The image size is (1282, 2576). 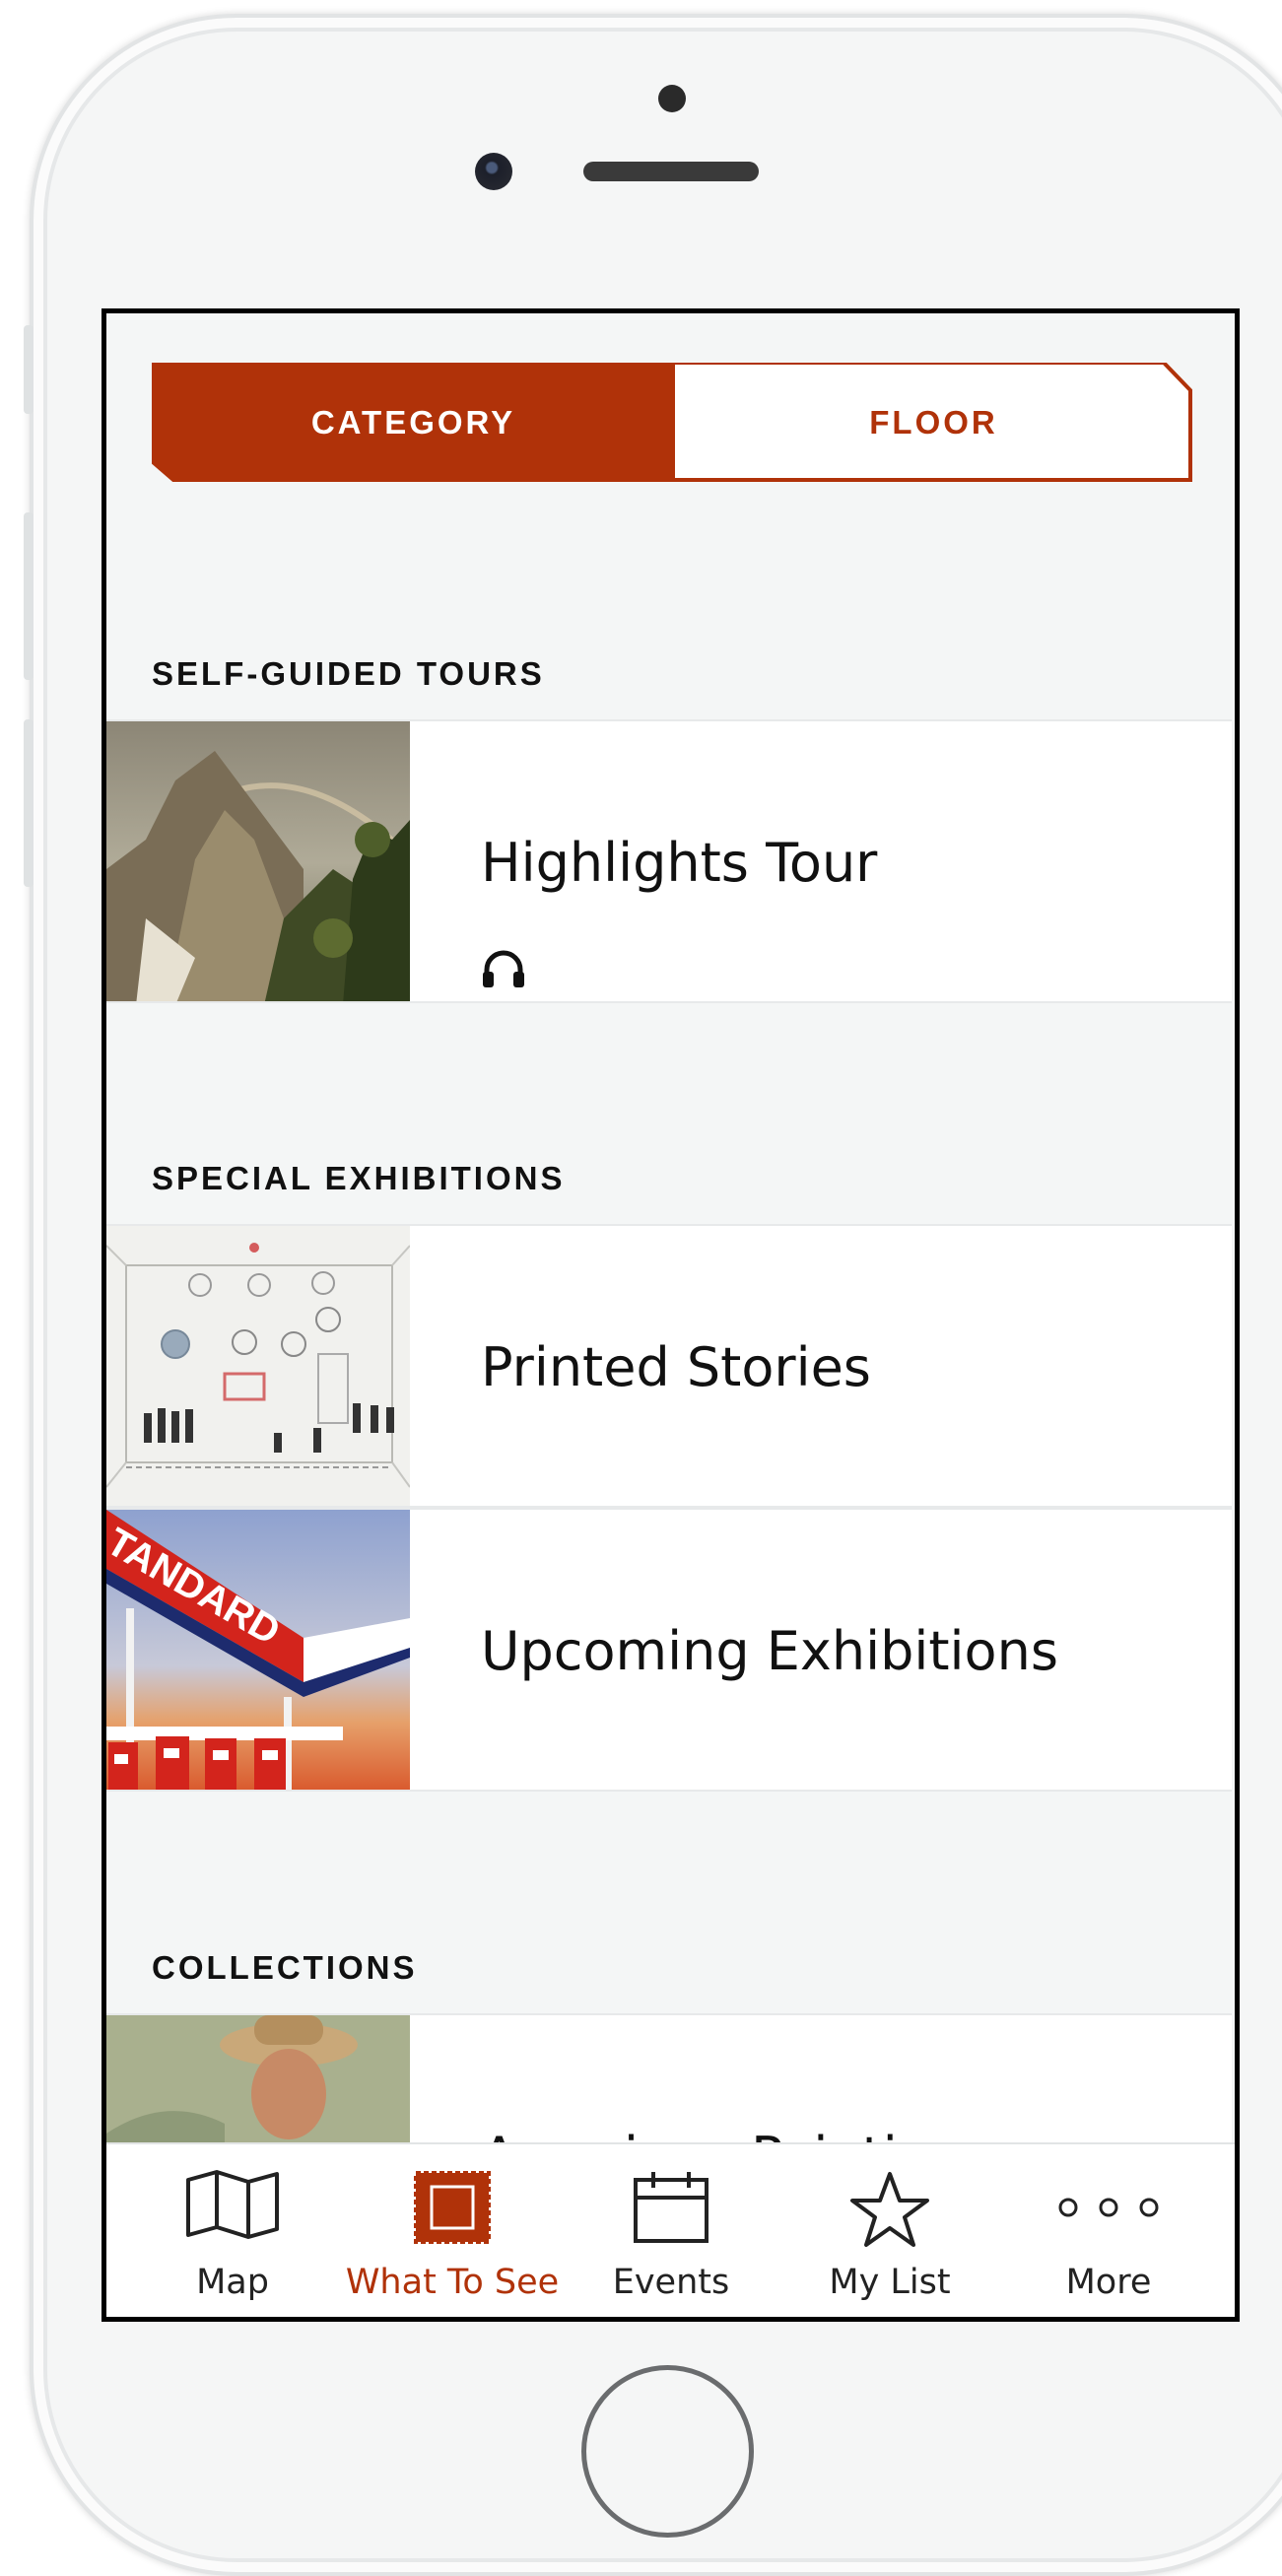 What do you see at coordinates (285, 1967) in the screenshot?
I see `section-title-collections: COLLECTIONS` at bounding box center [285, 1967].